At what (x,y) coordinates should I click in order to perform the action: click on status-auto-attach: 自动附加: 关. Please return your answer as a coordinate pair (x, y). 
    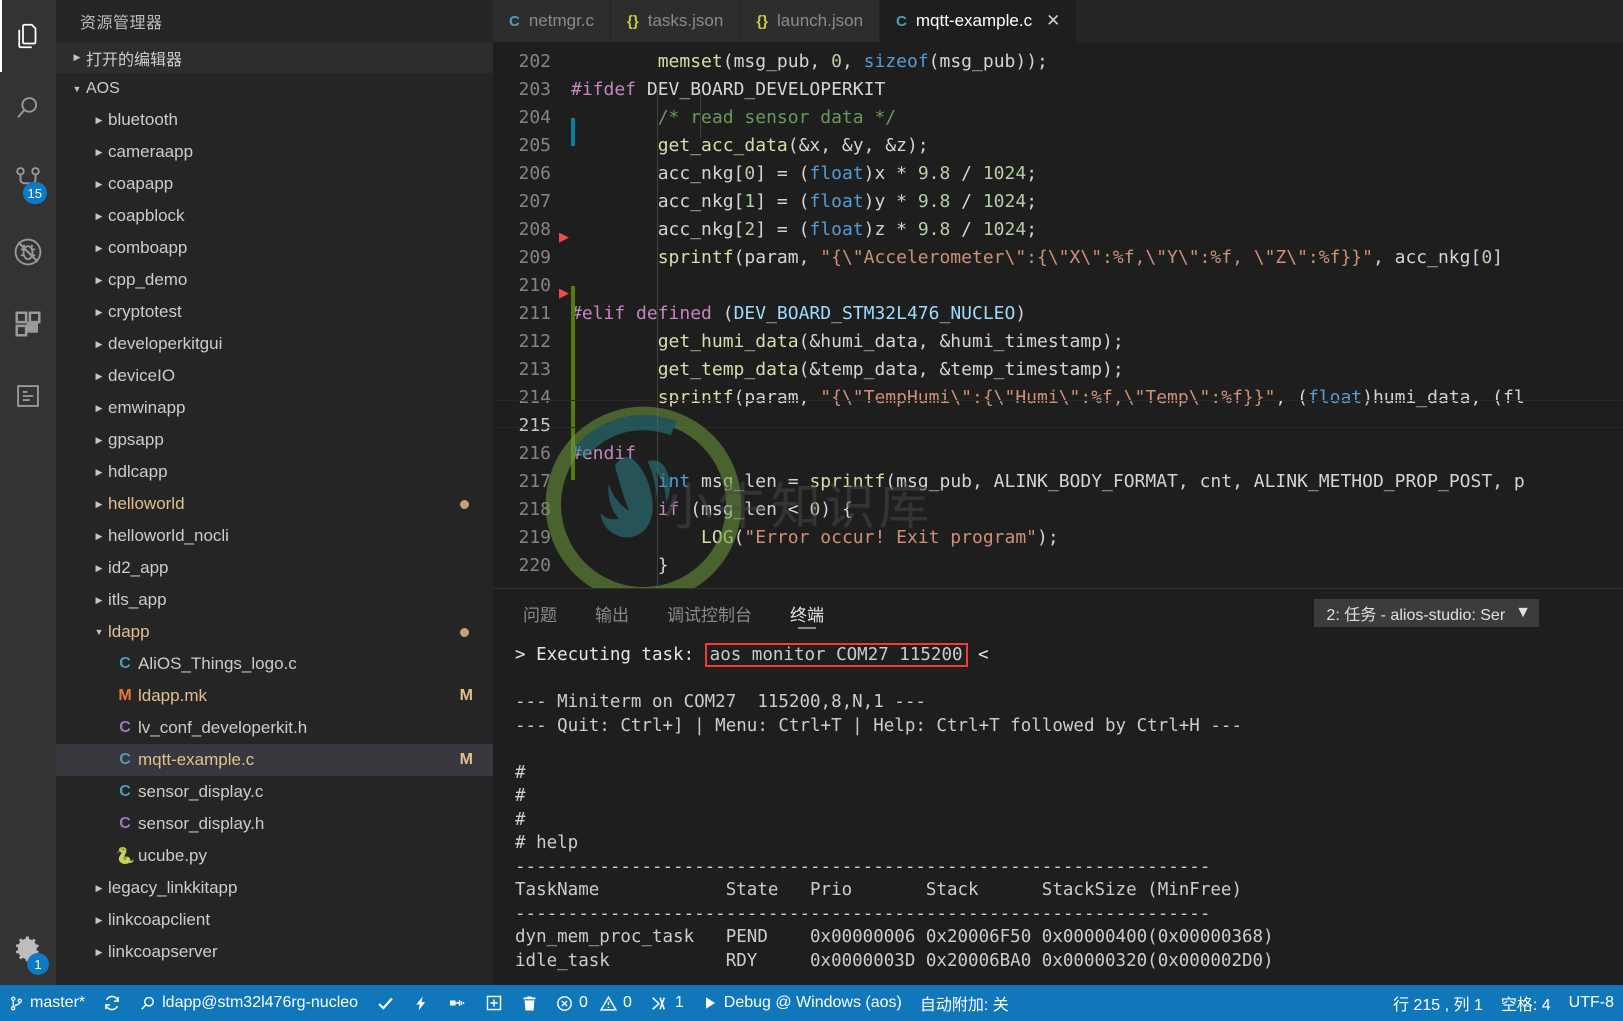
    Looking at the image, I should click on (964, 1003).